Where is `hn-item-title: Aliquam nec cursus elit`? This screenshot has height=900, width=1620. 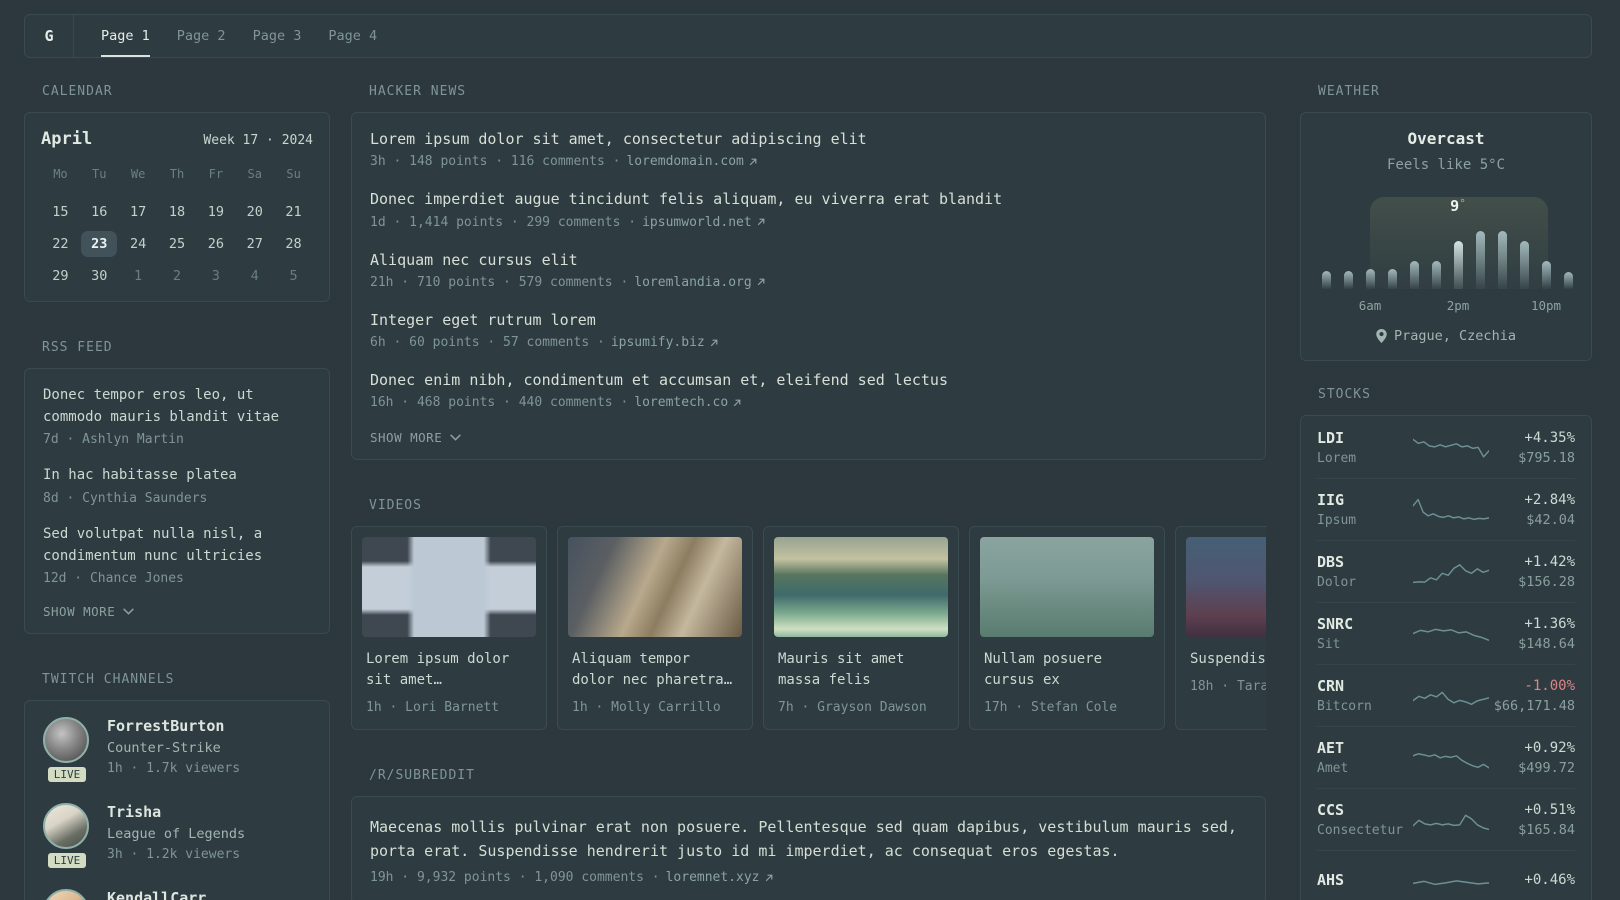 hn-item-title: Aliquam nec cursus elit is located at coordinates (808, 260).